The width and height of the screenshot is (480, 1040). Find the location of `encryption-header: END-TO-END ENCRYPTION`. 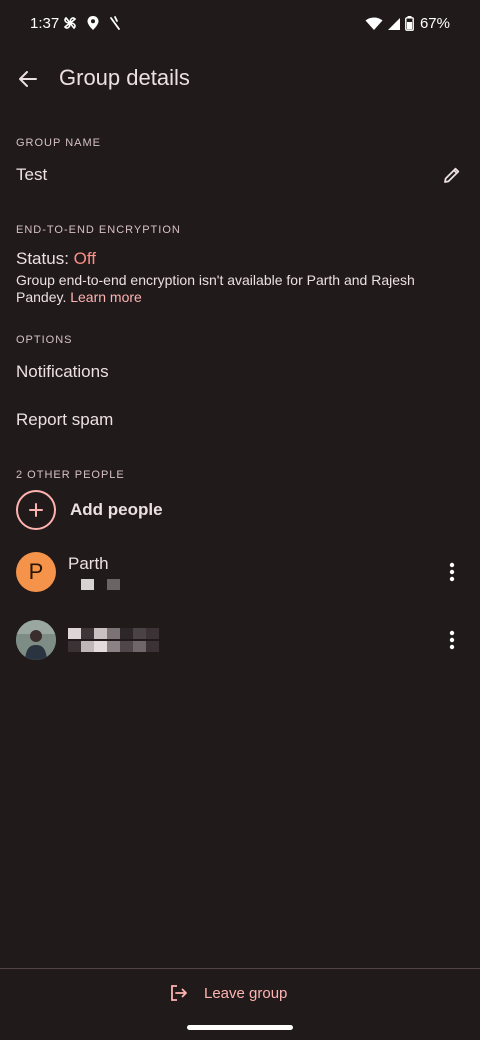

encryption-header: END-TO-END ENCRYPTION is located at coordinates (98, 230).